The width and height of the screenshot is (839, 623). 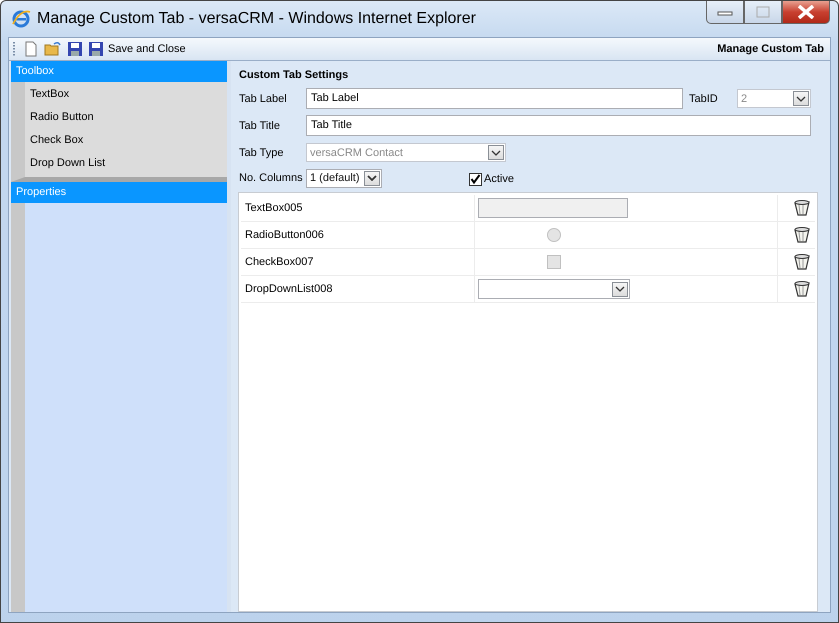 I want to click on radio-button-preview, so click(x=554, y=235).